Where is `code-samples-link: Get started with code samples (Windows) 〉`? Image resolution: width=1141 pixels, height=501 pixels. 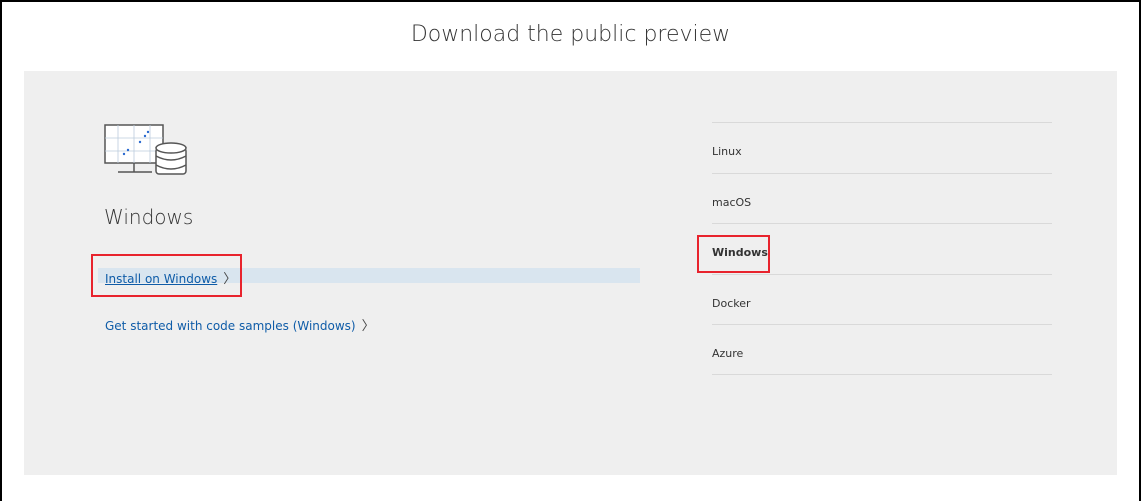
code-samples-link: Get started with code samples (Windows) 〉 is located at coordinates (240, 324).